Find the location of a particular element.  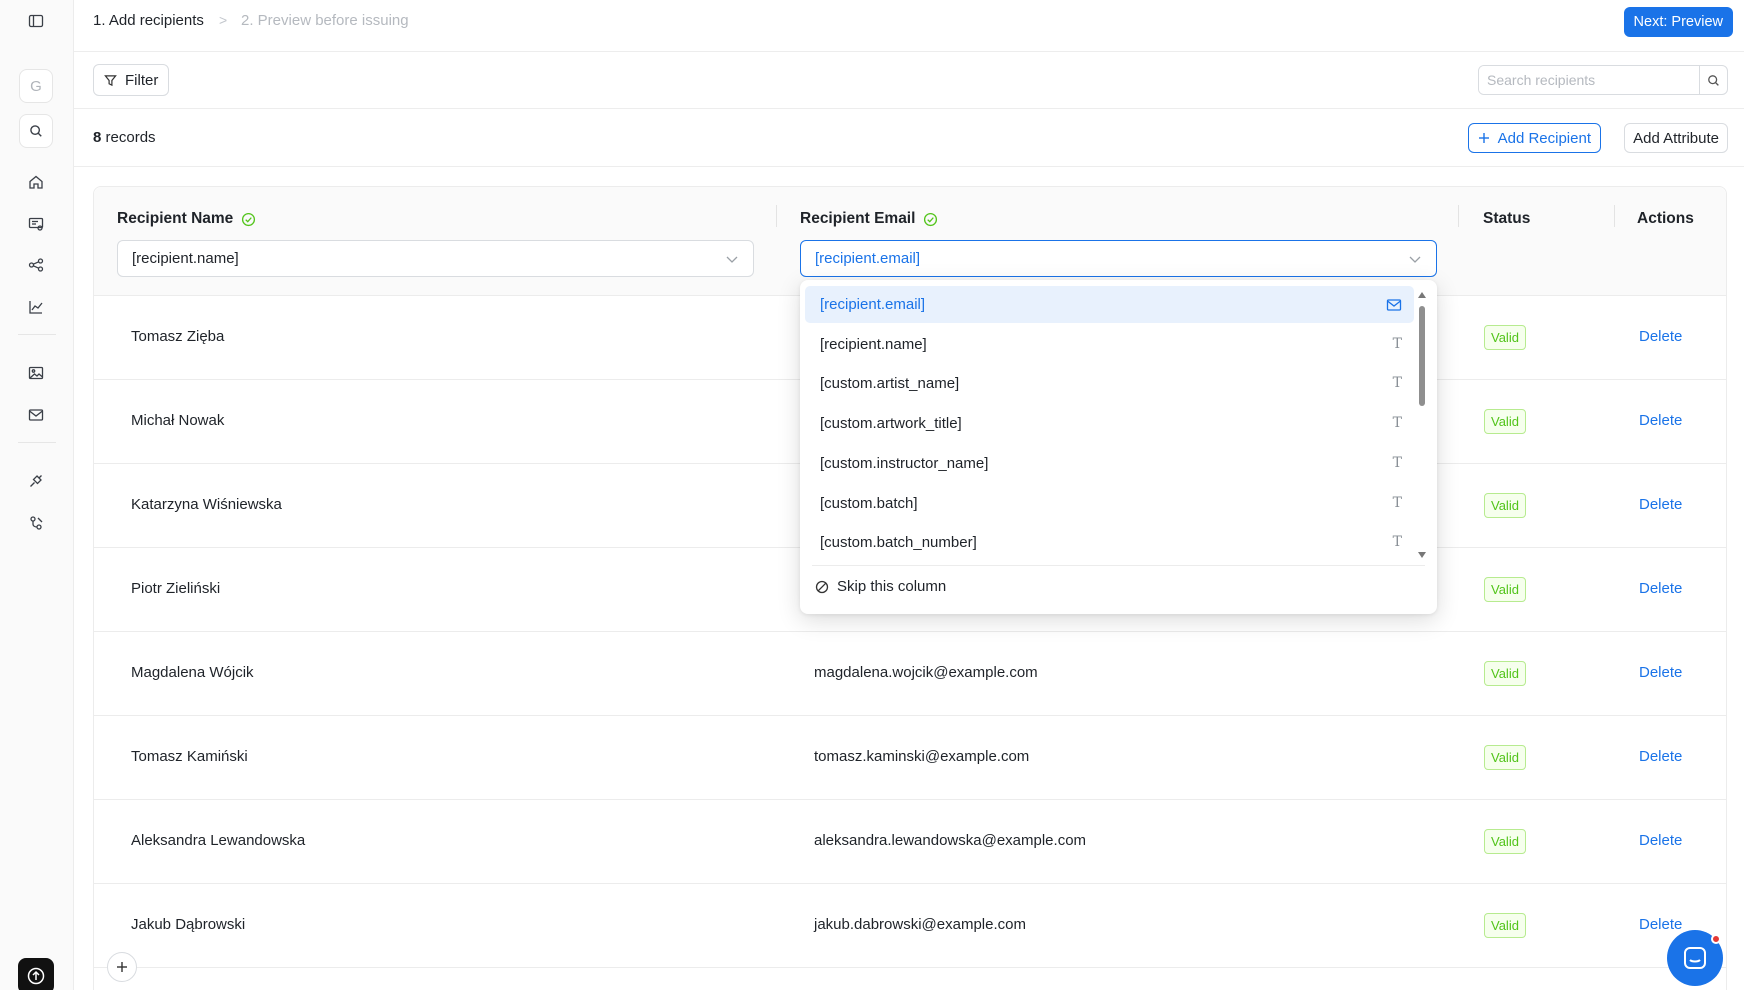

mapping-option: [custom.batch] T is located at coordinates (1109, 503).